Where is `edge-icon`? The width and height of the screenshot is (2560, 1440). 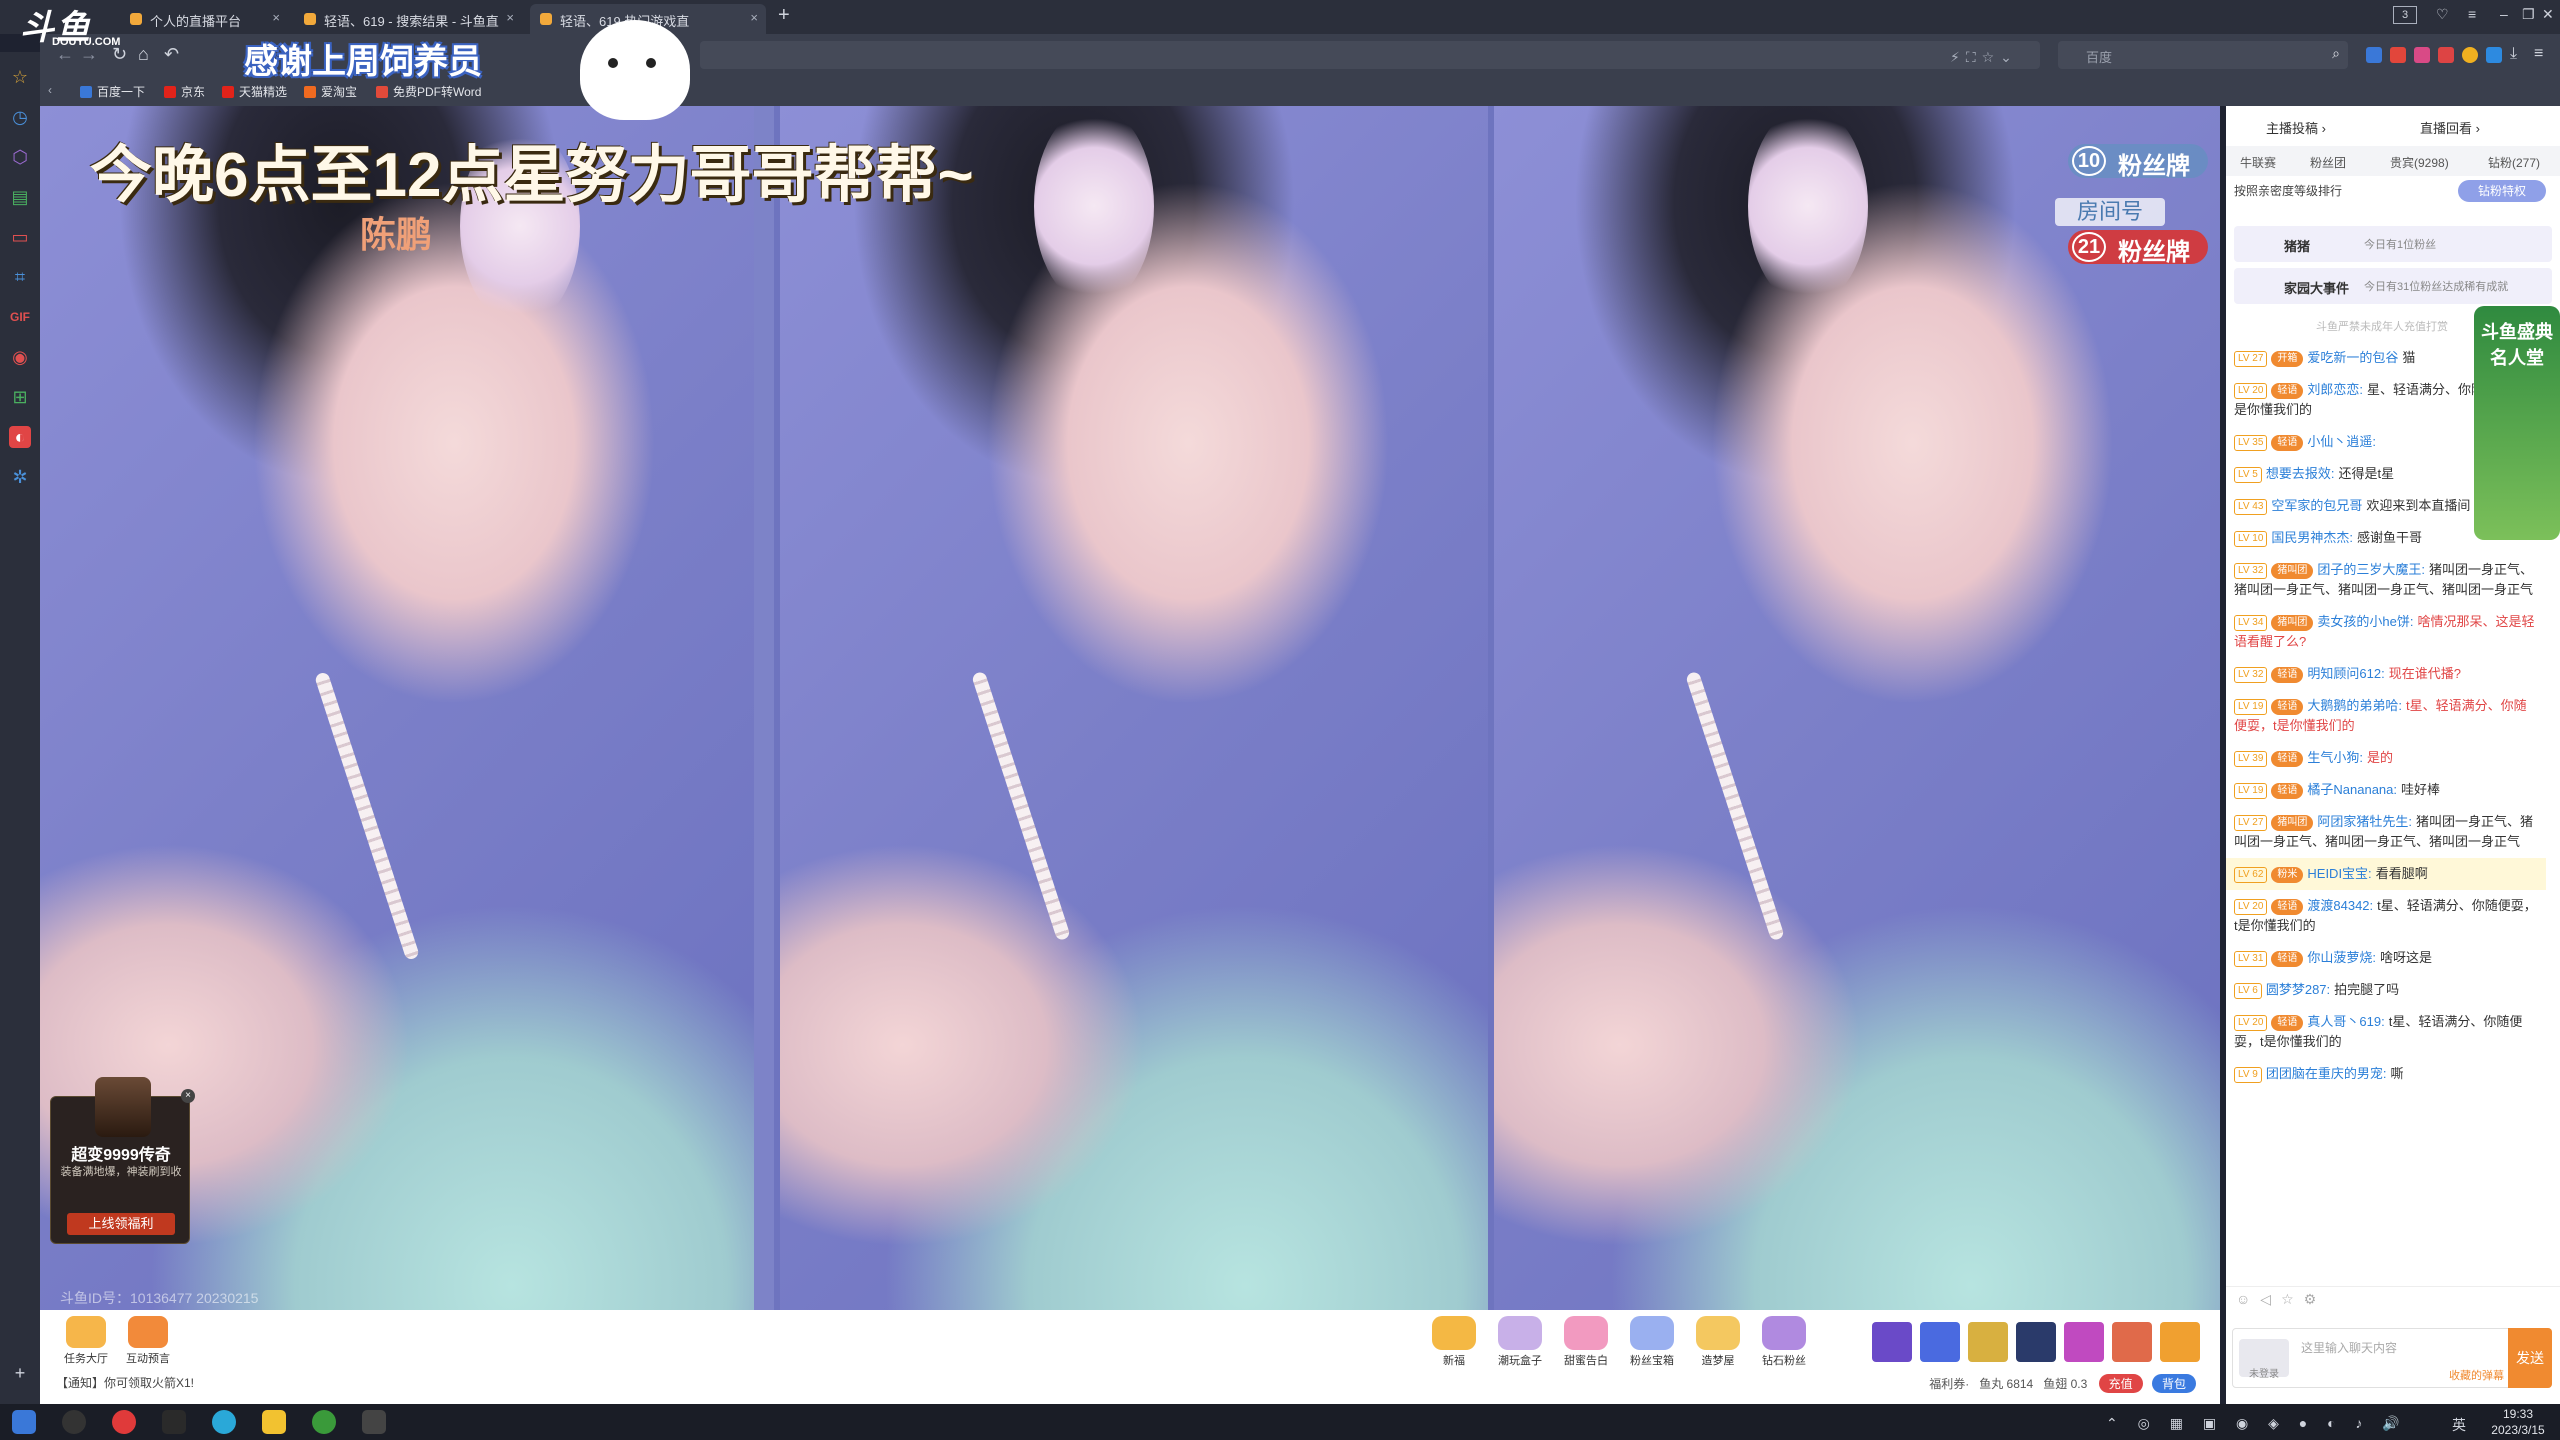 edge-icon is located at coordinates (224, 1422).